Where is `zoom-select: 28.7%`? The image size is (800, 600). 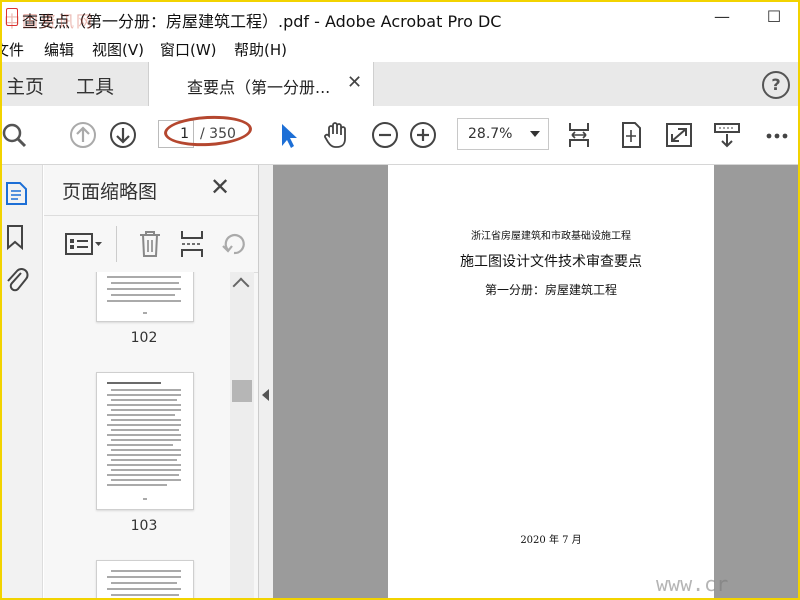 zoom-select: 28.7% is located at coordinates (503, 134).